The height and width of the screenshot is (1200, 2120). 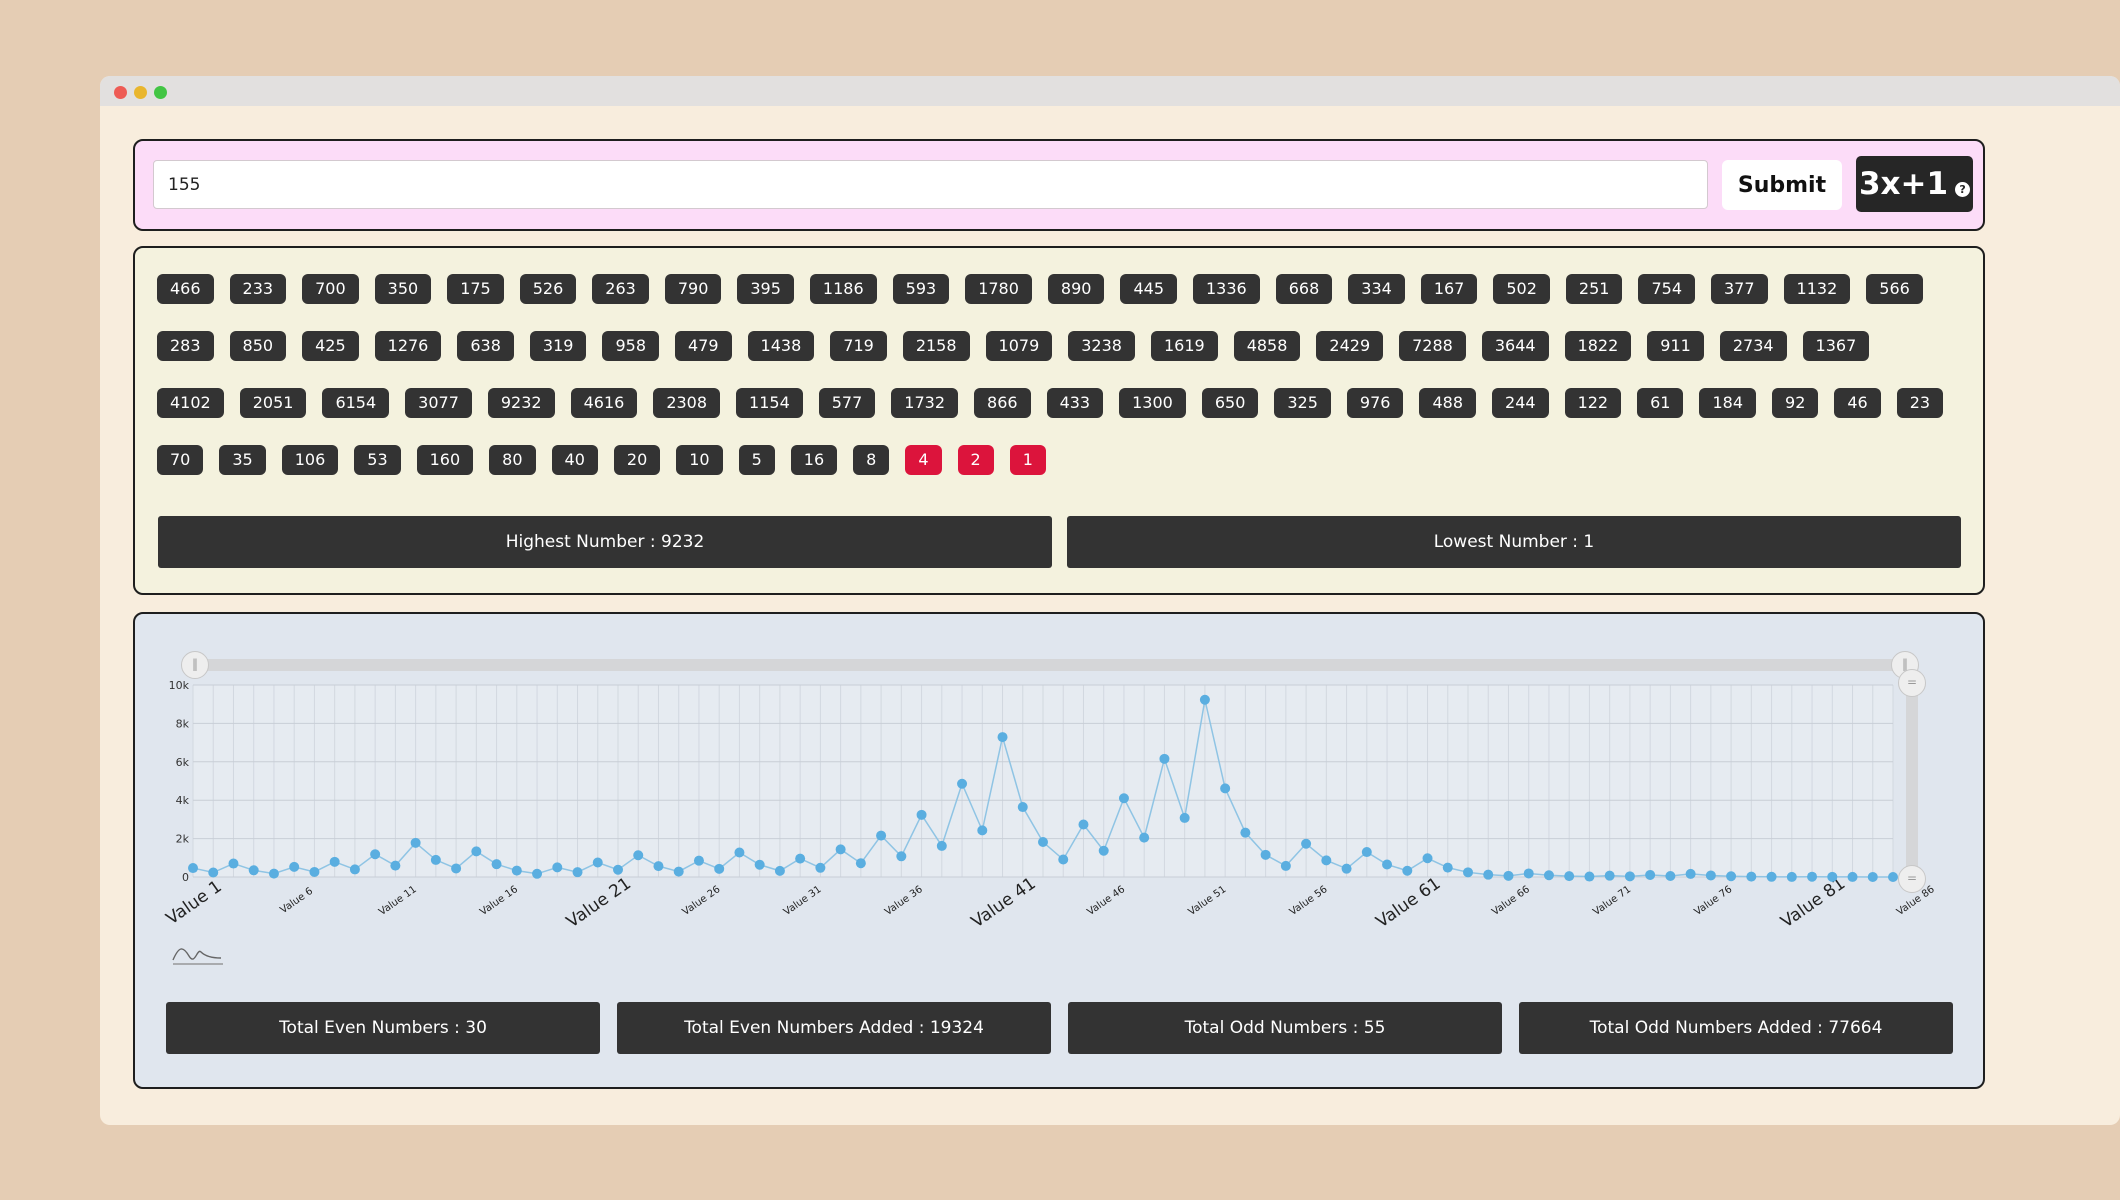 What do you see at coordinates (1963, 189) in the screenshot?
I see `help-icon: ?` at bounding box center [1963, 189].